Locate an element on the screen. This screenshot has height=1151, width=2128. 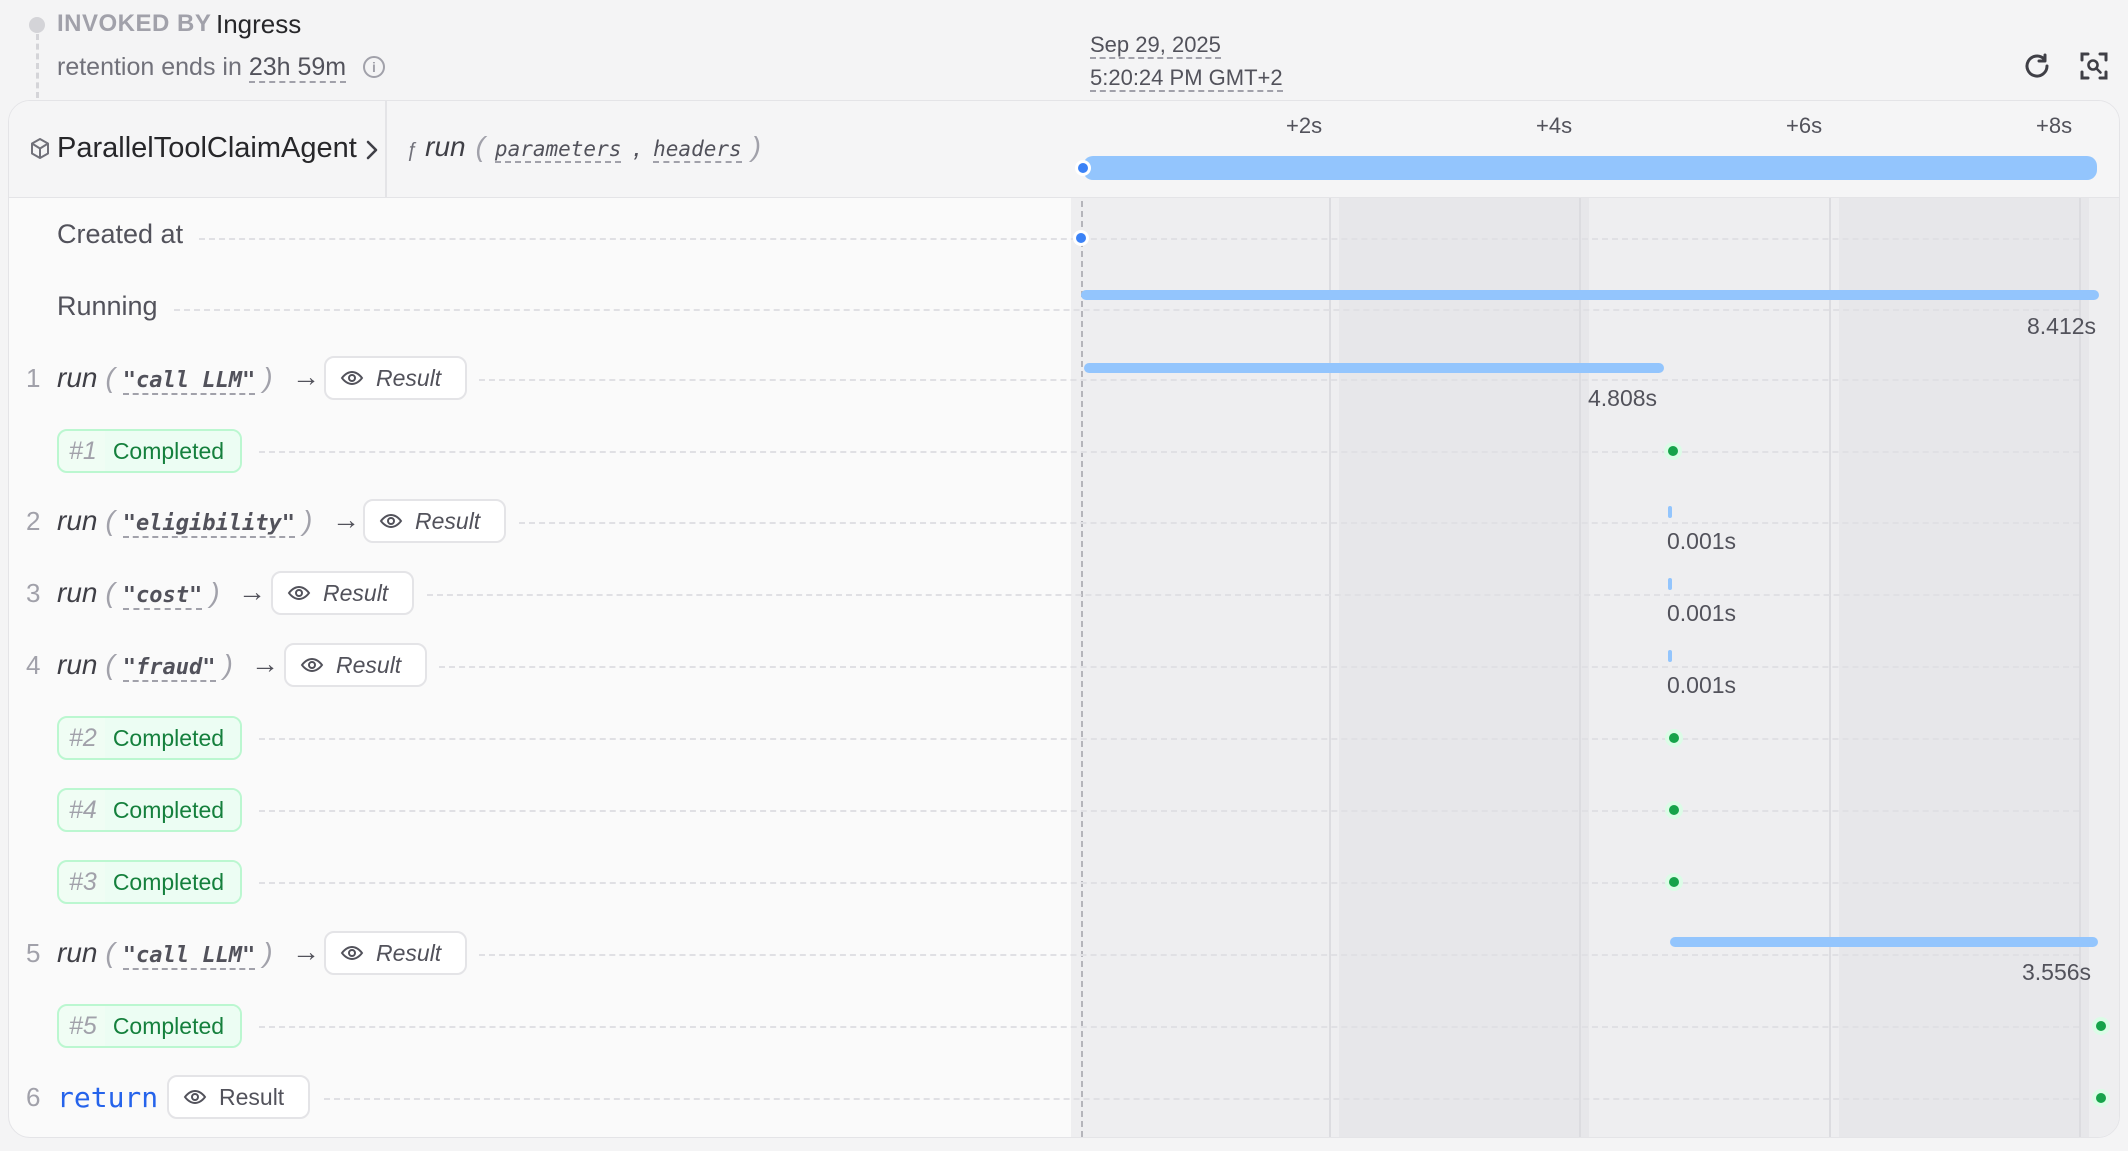
status-badge: #4 Completed is located at coordinates (150, 810).